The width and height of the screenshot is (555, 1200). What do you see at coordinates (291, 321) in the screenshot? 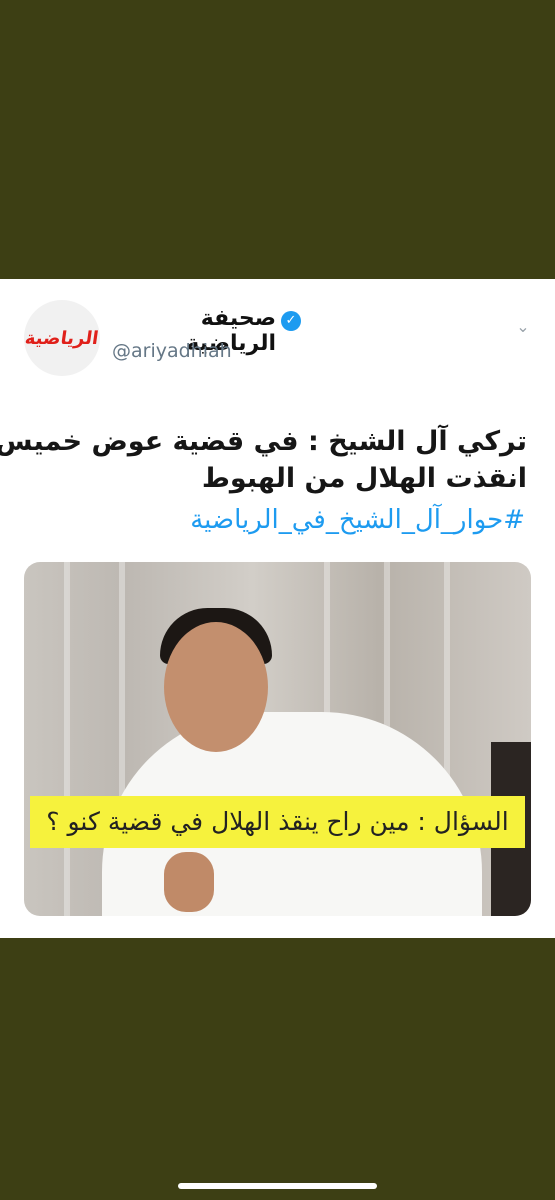
I see `verified-badge-icon: ✓` at bounding box center [291, 321].